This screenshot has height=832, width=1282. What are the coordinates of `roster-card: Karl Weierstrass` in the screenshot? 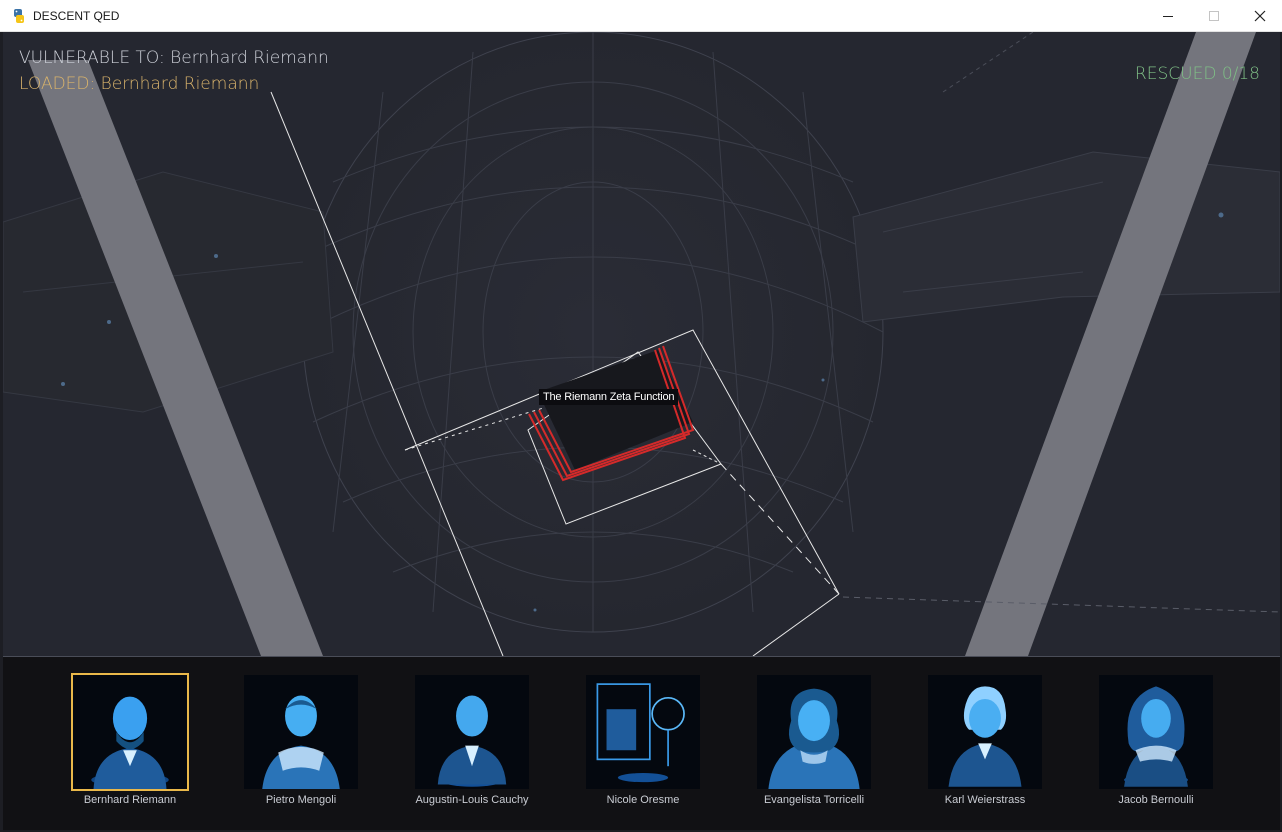 It's located at (985, 743).